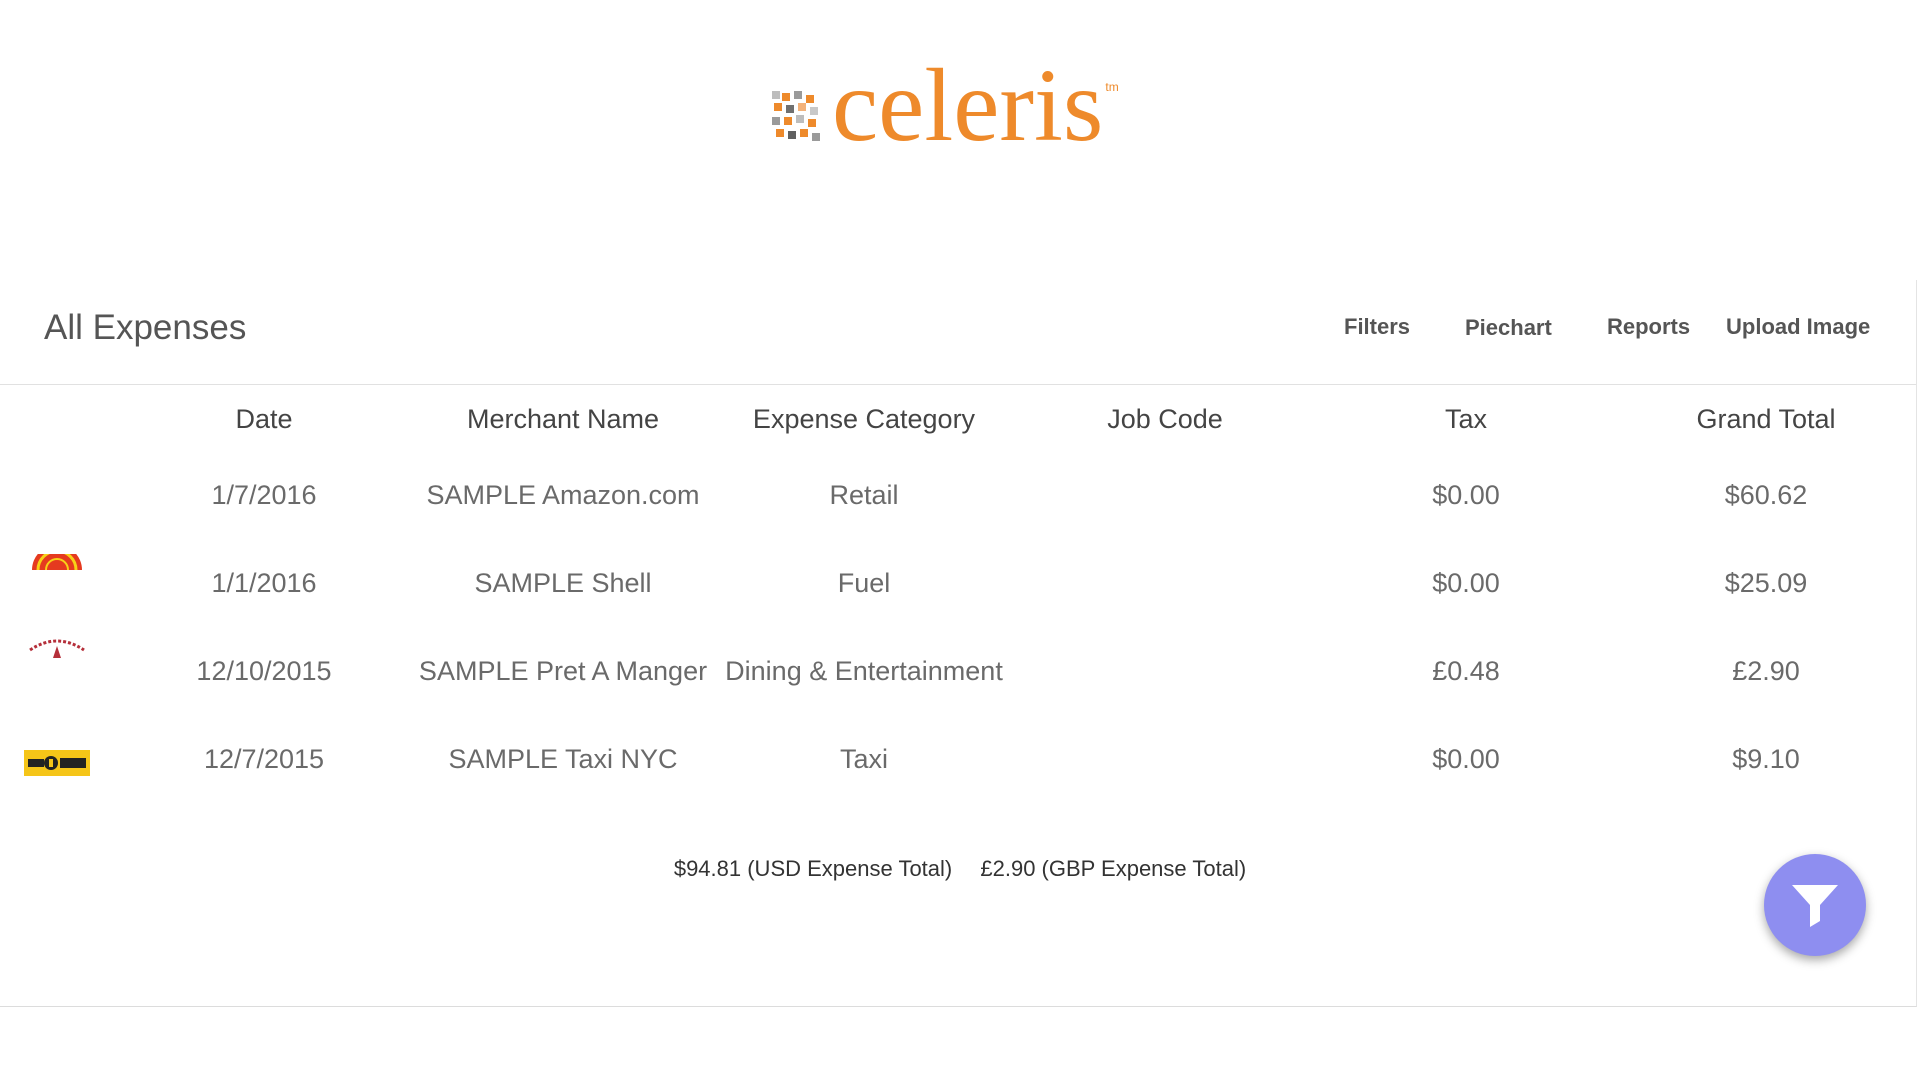 The height and width of the screenshot is (1080, 1920). I want to click on cell-tax: £0.48, so click(1466, 671).